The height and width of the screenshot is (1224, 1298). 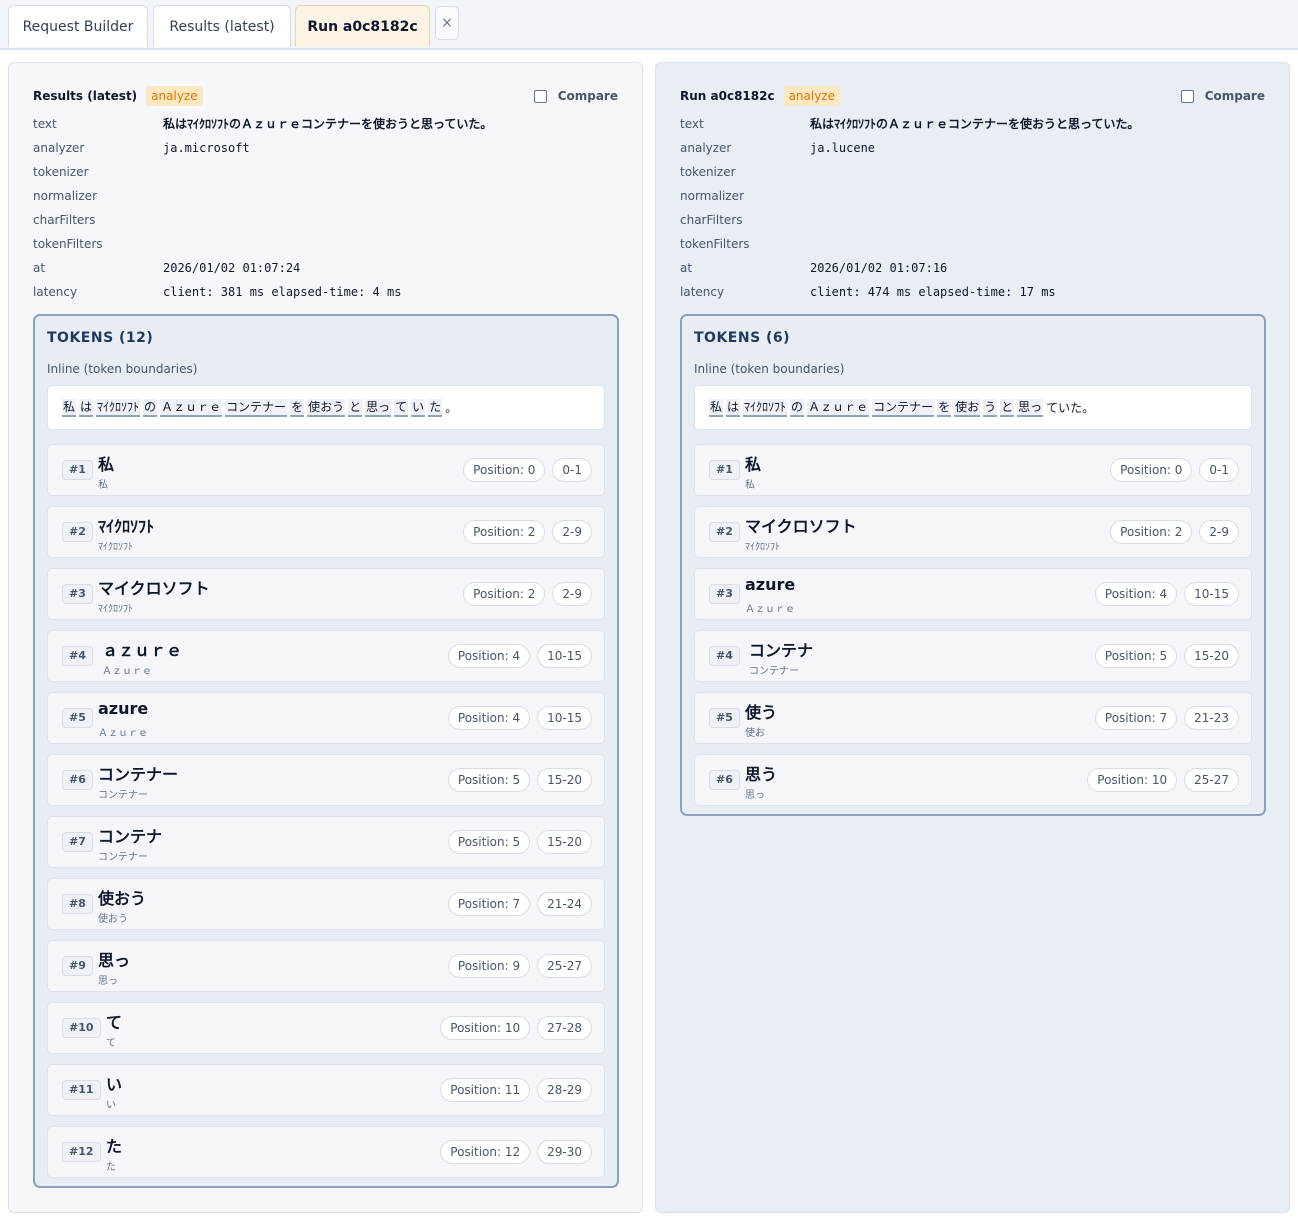 I want to click on tab-label: Results (latest), so click(x=222, y=27).